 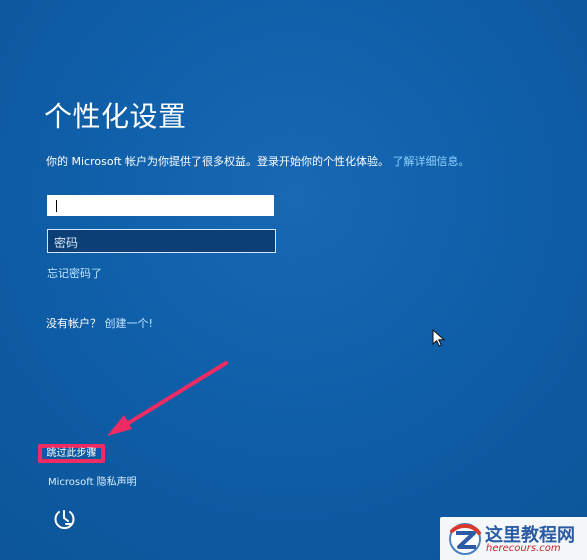 What do you see at coordinates (74, 273) in the screenshot?
I see `forgot-password-link: 忘记密码了` at bounding box center [74, 273].